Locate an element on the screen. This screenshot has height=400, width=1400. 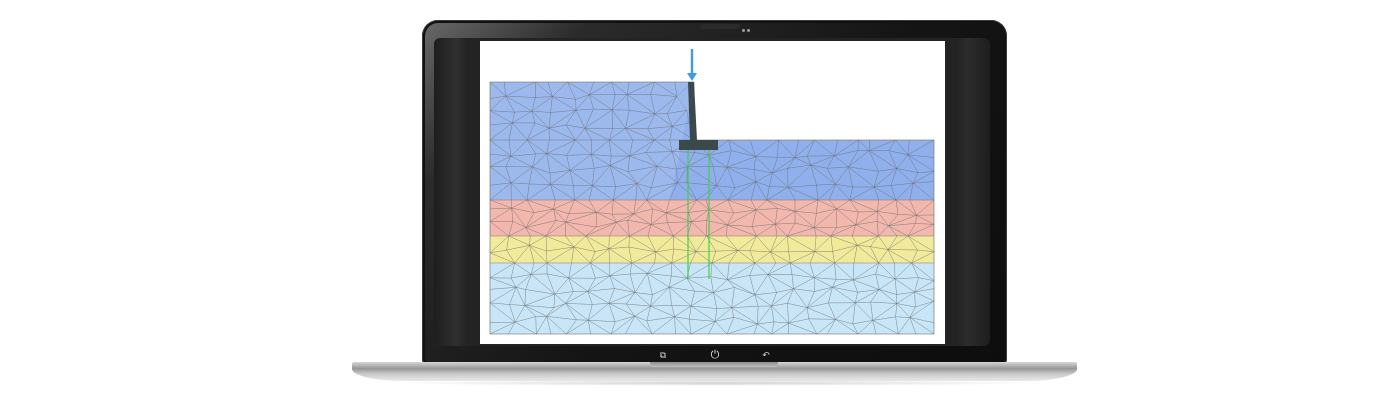
camera-sensor-icon is located at coordinates (748, 30).